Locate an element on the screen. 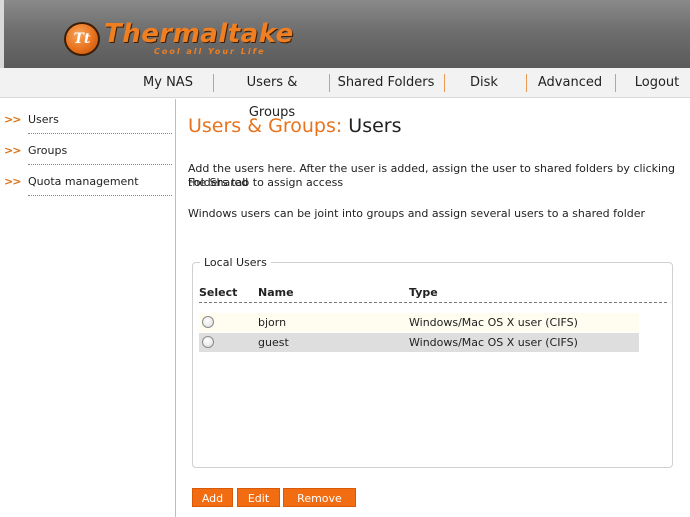  sidebar-item-label: Quota management is located at coordinates (83, 181).